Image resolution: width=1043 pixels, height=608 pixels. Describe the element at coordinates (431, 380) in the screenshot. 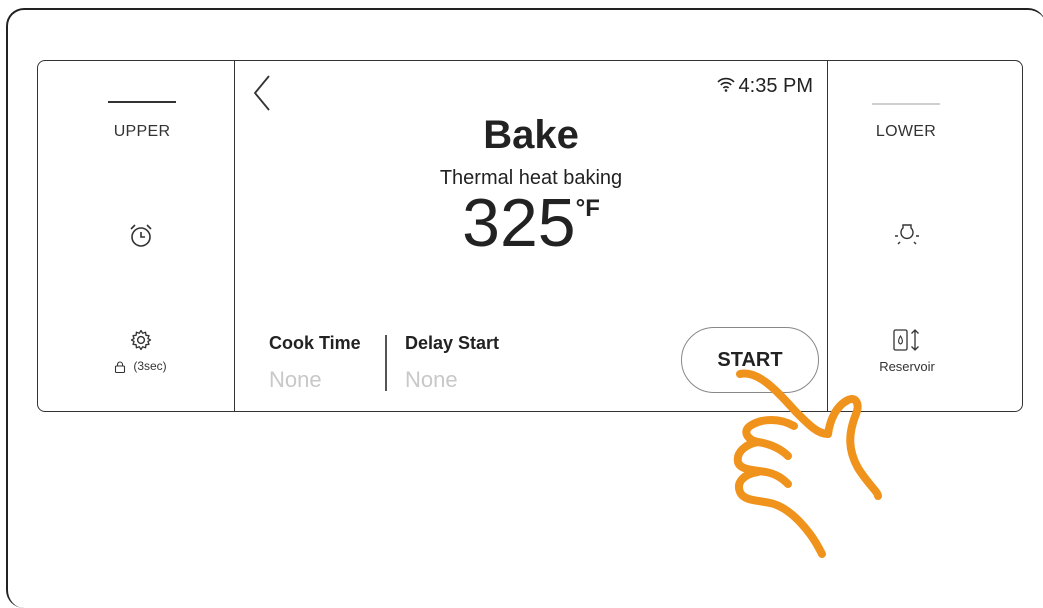

I see `delay-start-value: None` at that location.